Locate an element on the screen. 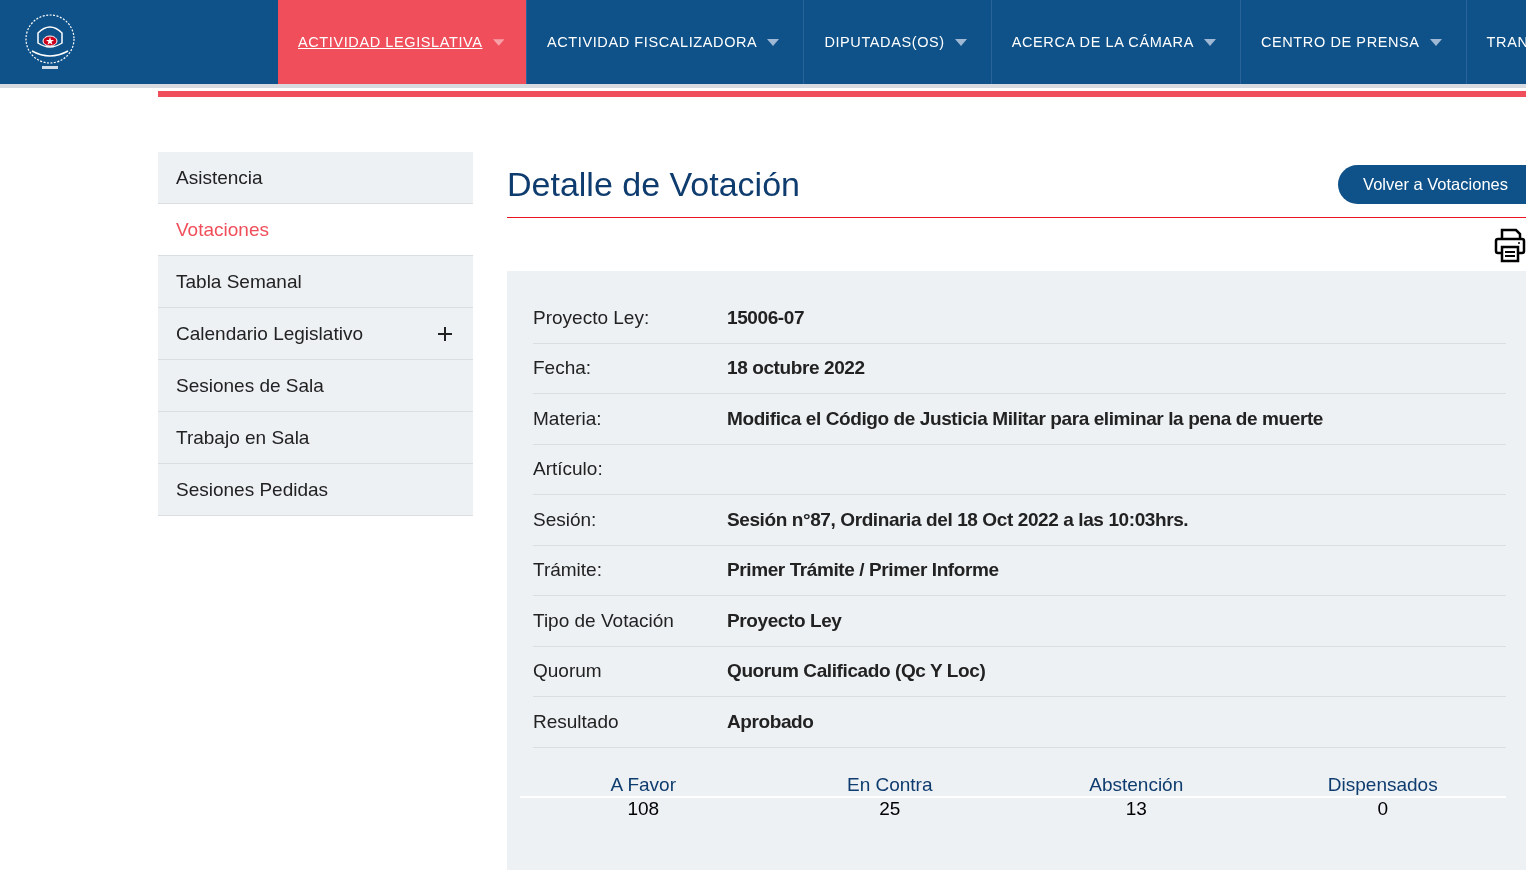 The width and height of the screenshot is (1526, 882). vote-category-label: A Favor is located at coordinates (643, 785).